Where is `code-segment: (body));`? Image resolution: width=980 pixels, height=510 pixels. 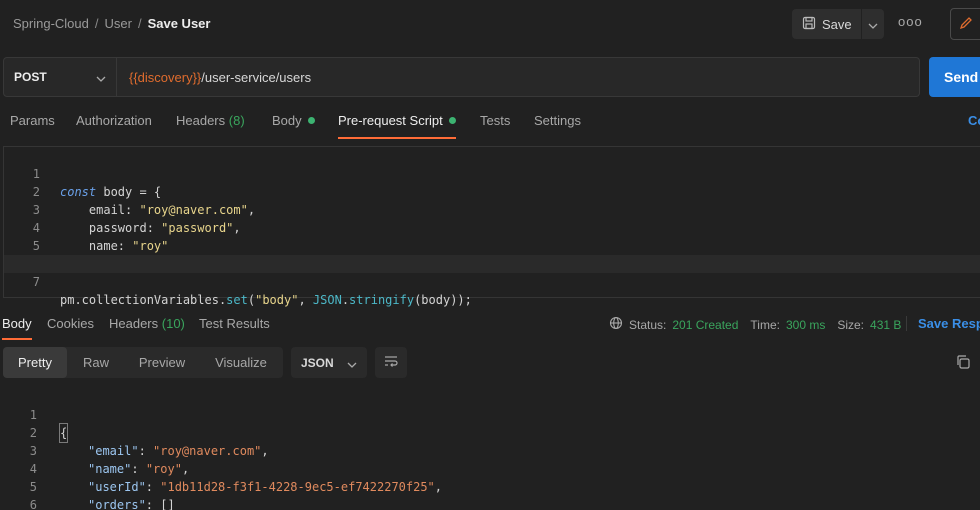 code-segment: (body)); is located at coordinates (443, 300).